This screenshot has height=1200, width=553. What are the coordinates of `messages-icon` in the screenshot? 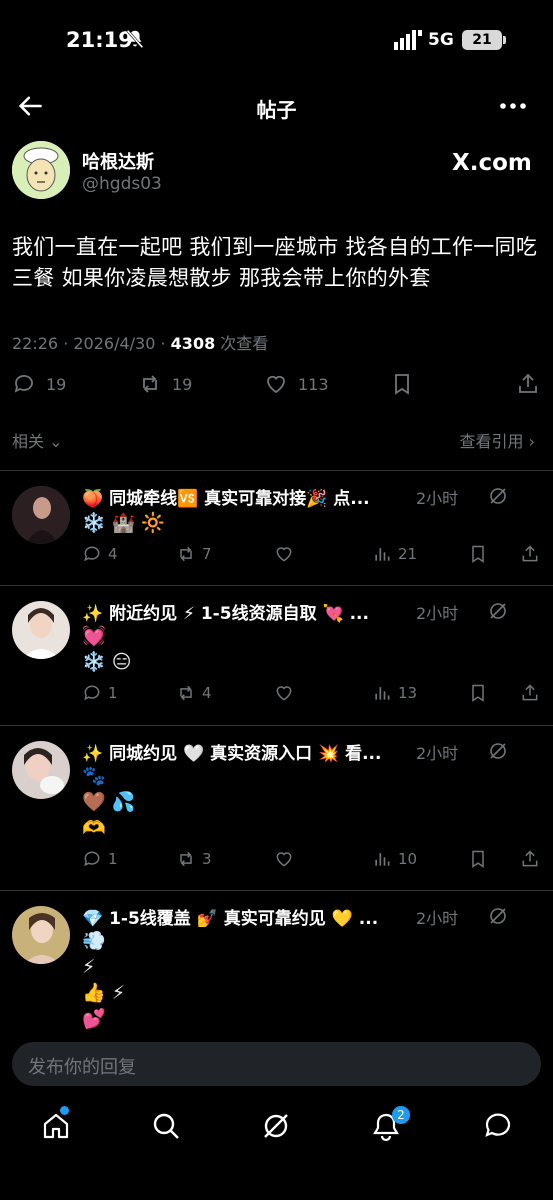 It's located at (498, 1126).